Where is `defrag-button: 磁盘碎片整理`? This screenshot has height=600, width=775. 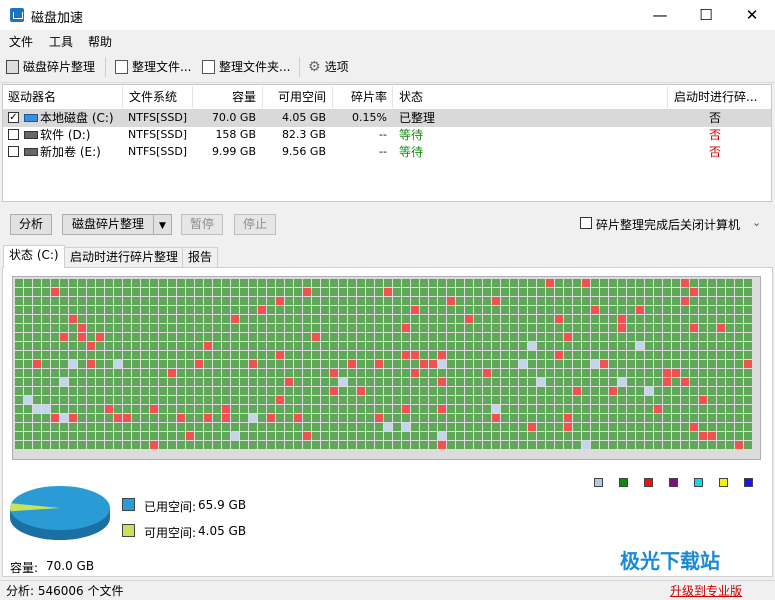 defrag-button: 磁盘碎片整理 is located at coordinates (108, 224).